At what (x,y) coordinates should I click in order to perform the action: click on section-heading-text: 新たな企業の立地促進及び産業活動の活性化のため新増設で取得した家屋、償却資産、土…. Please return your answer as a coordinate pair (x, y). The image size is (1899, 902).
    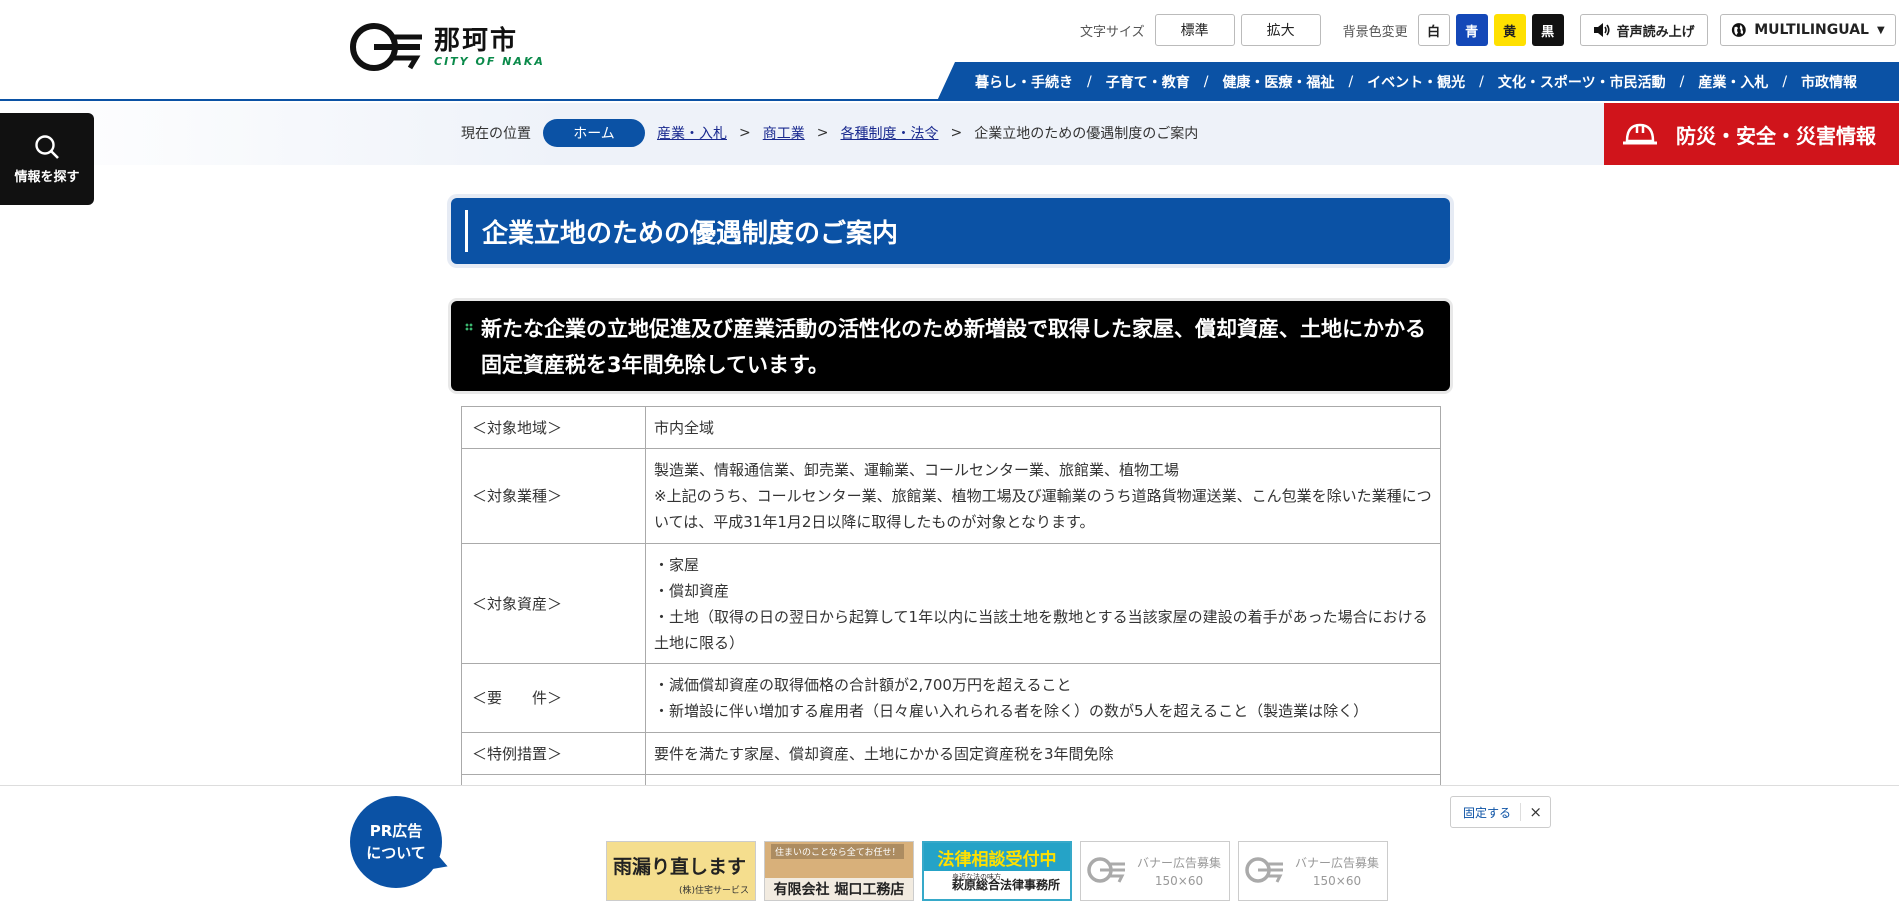
    Looking at the image, I should click on (953, 347).